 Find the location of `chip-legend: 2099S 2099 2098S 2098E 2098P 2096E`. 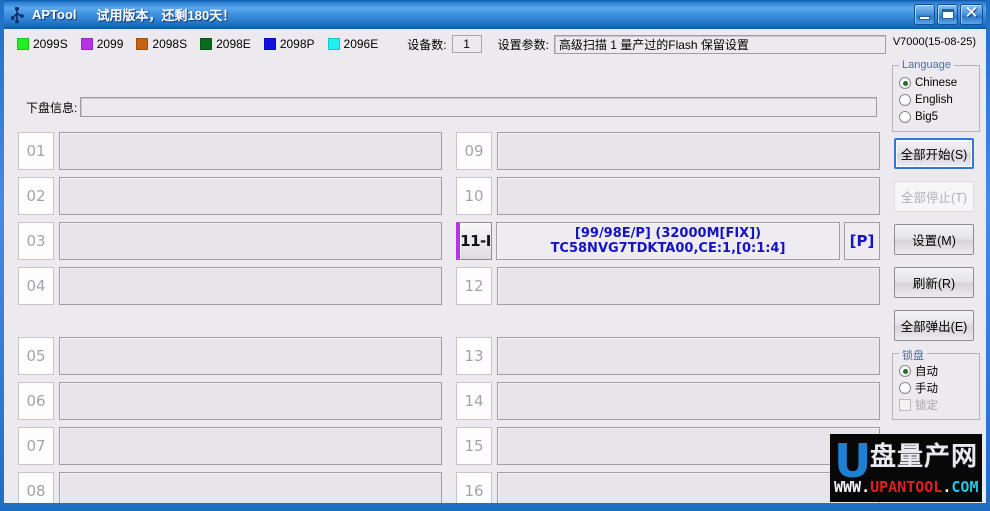

chip-legend: 2099S 2099 2098S 2098E 2098P 2096E is located at coordinates (204, 44).